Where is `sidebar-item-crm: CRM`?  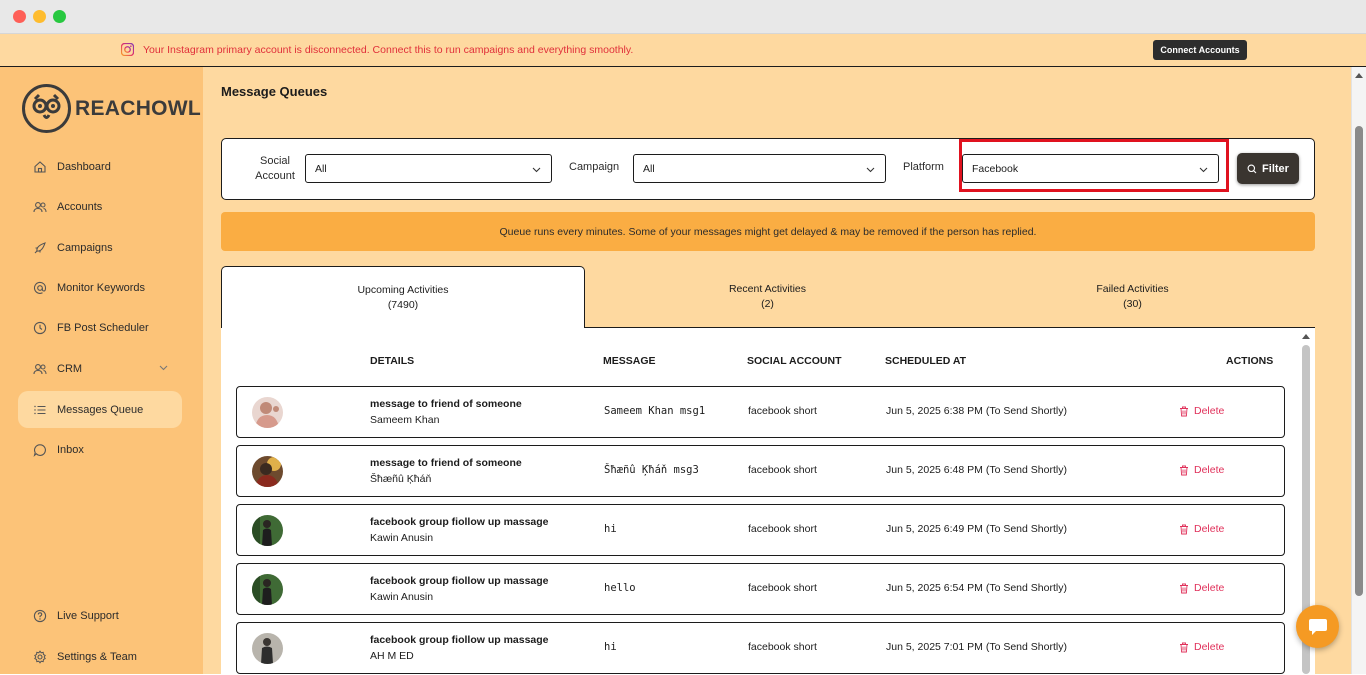
sidebar-item-crm: CRM is located at coordinates (100, 368).